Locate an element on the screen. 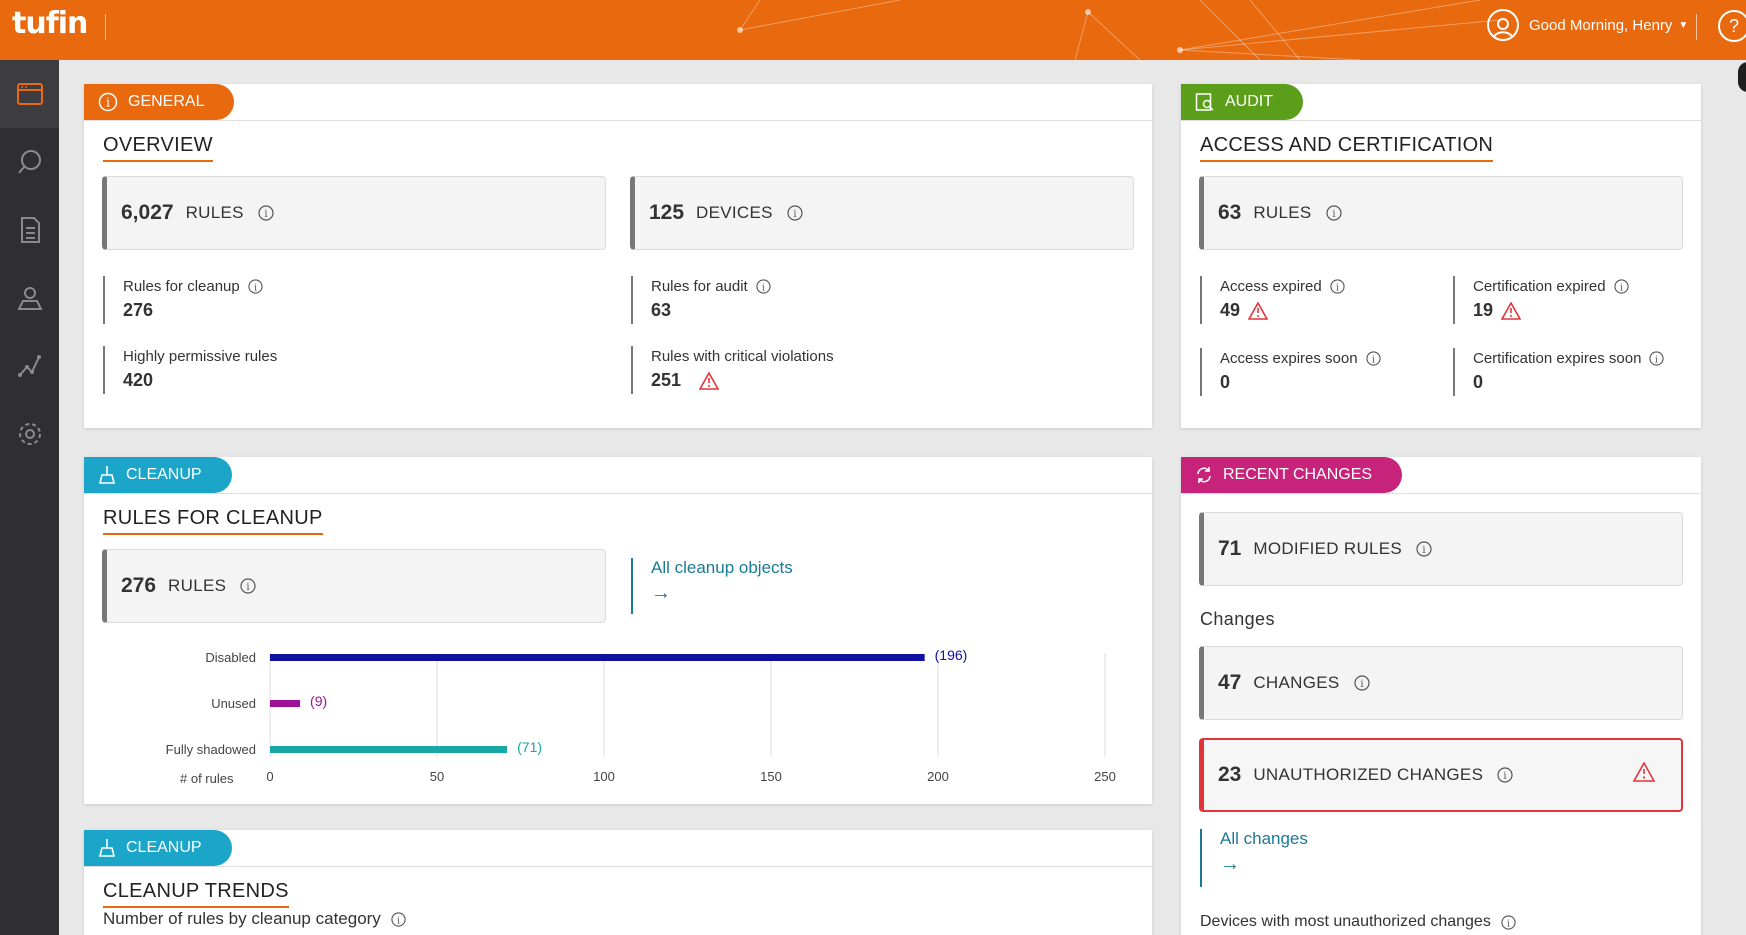 The width and height of the screenshot is (1746, 935). metric-highly-permissive: Highly permissive rules 420 is located at coordinates (190, 370).